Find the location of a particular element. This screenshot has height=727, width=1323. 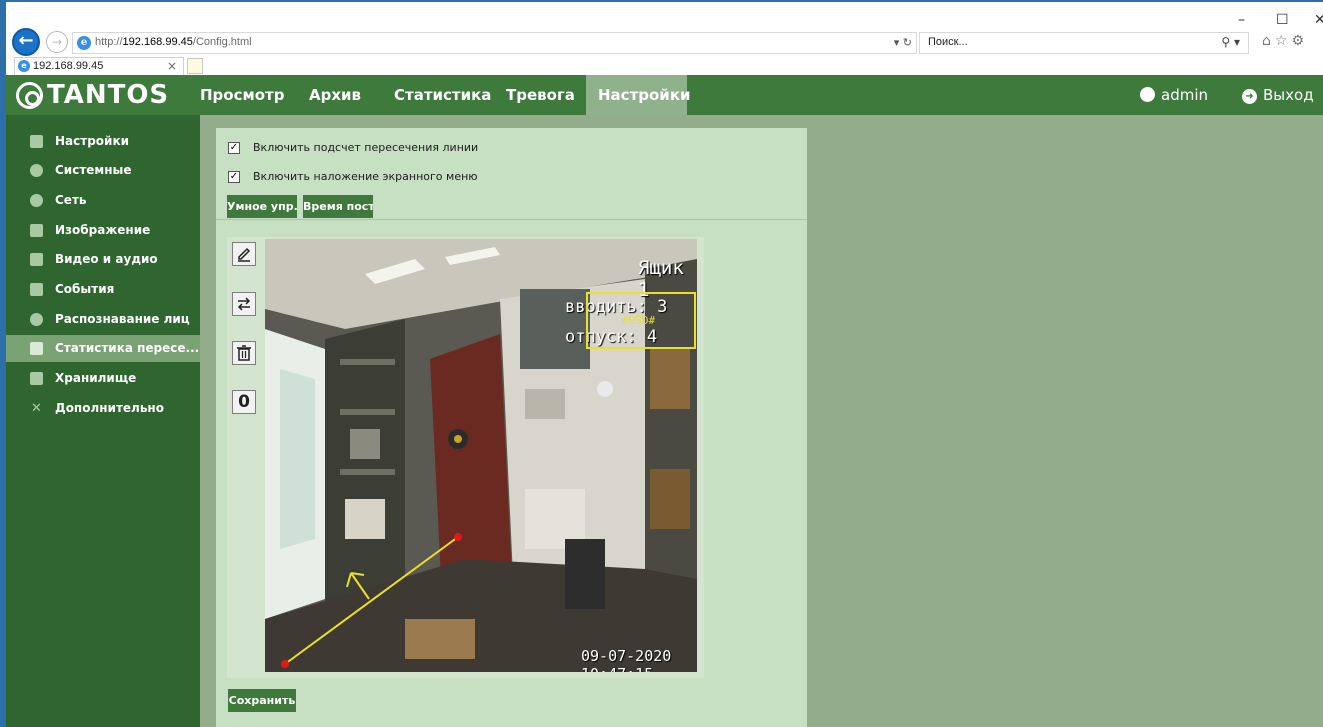

delete-line-button is located at coordinates (244, 353).